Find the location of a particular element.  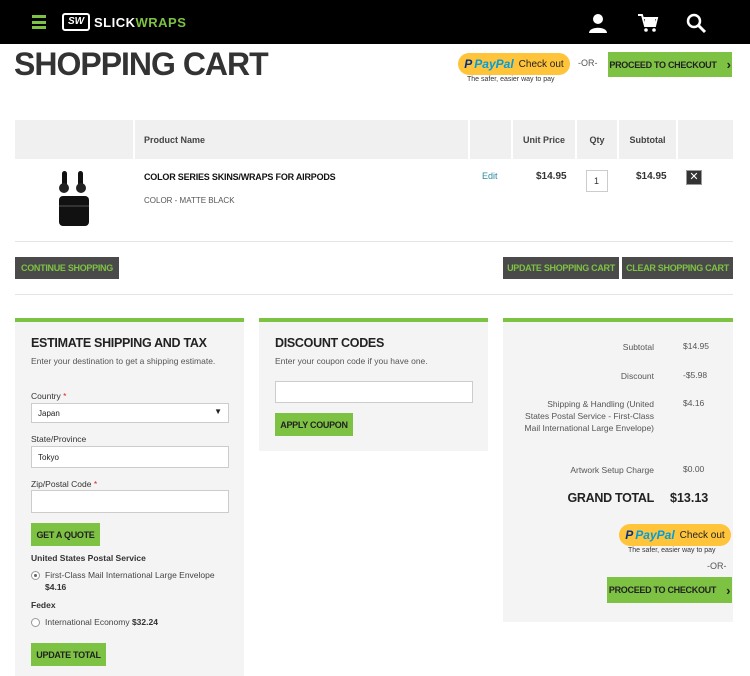

carrier-fedex: Fedex is located at coordinates (43, 605).